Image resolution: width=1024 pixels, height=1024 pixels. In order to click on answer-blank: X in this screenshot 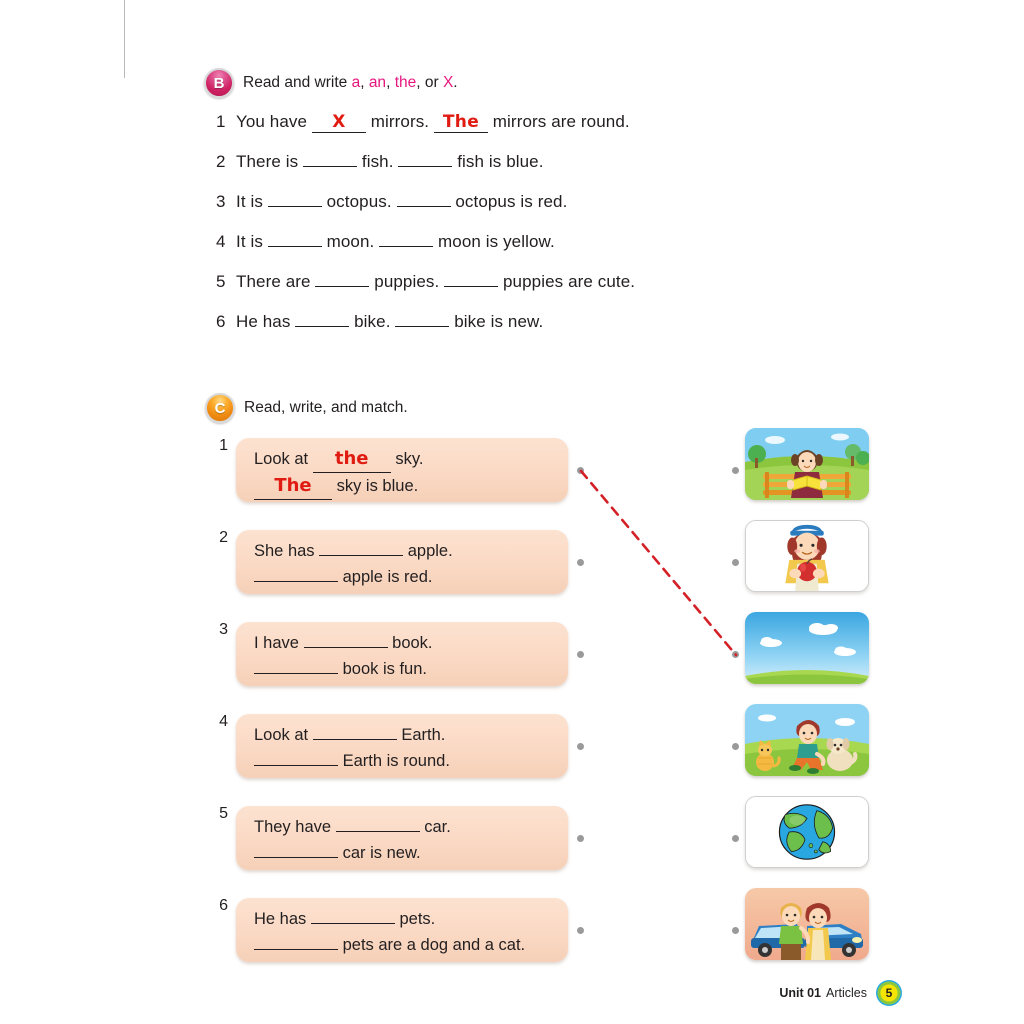, I will do `click(338, 122)`.